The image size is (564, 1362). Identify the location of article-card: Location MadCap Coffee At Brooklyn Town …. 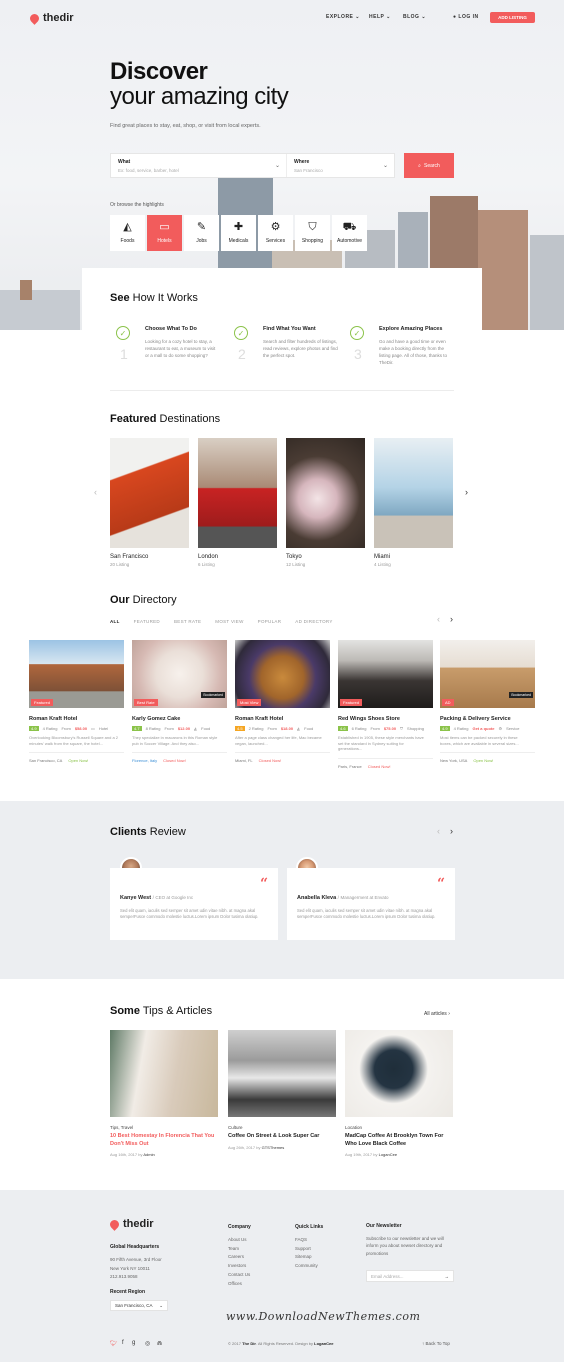
(399, 1093).